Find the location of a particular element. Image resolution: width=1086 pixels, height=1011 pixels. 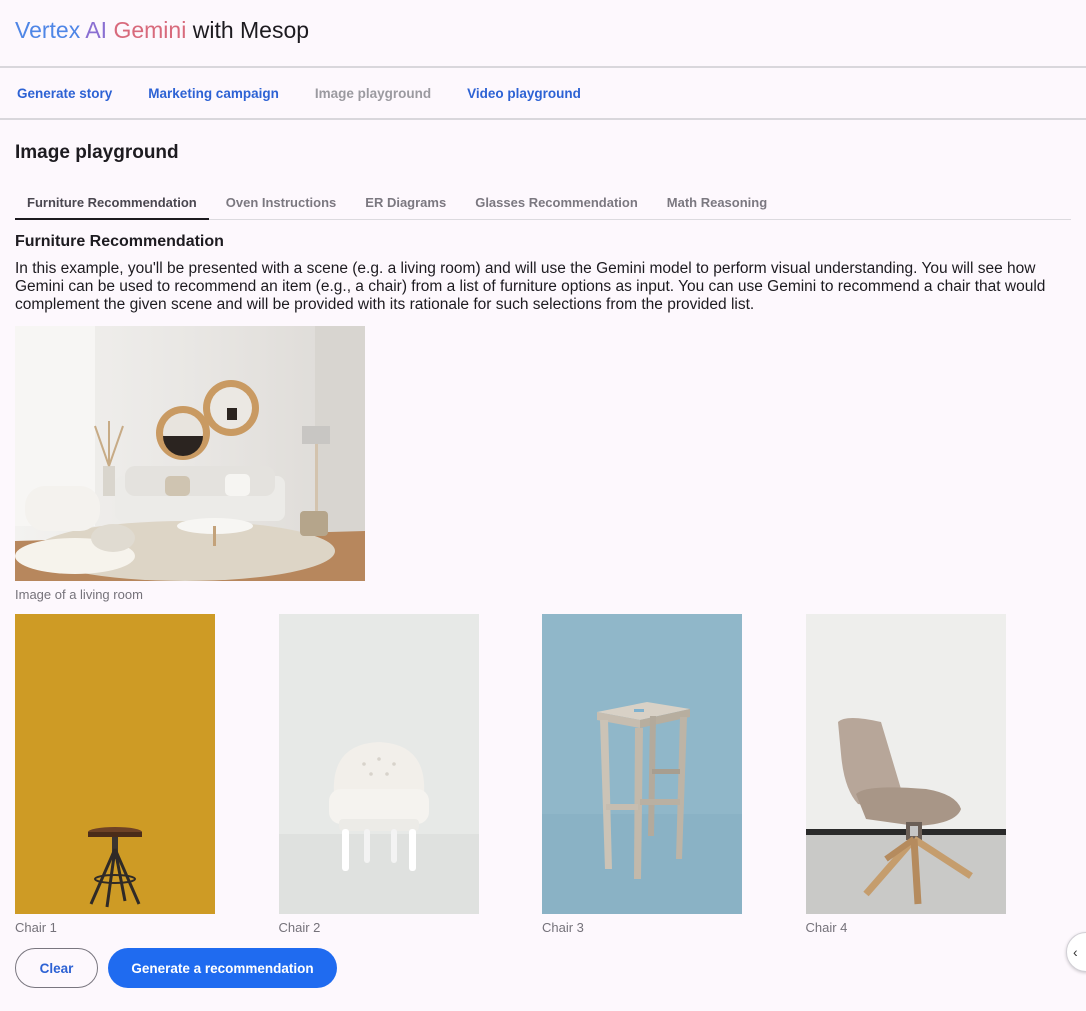

page-title: Image playground is located at coordinates (97, 152).